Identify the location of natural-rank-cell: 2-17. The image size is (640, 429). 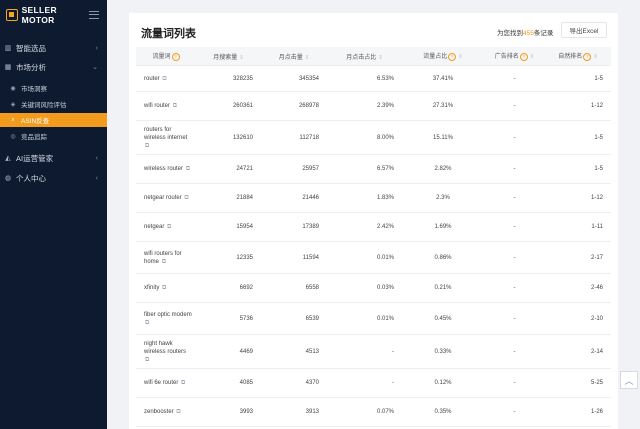
(578, 257).